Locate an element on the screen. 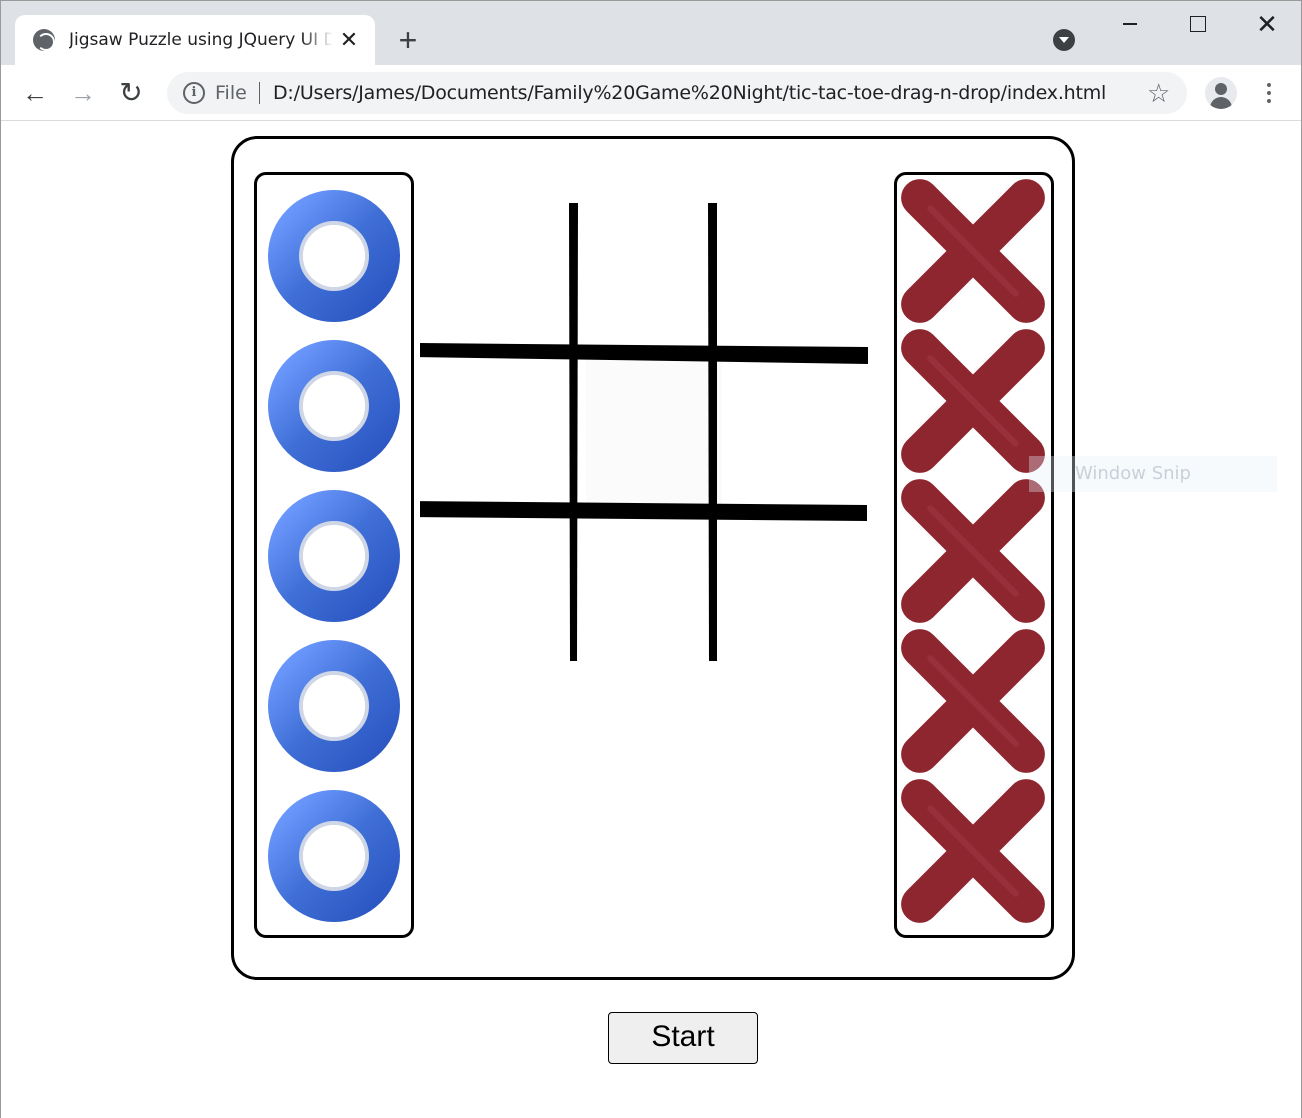 This screenshot has height=1118, width=1302. window-snip-overlay: Window Snip is located at coordinates (1153, 474).